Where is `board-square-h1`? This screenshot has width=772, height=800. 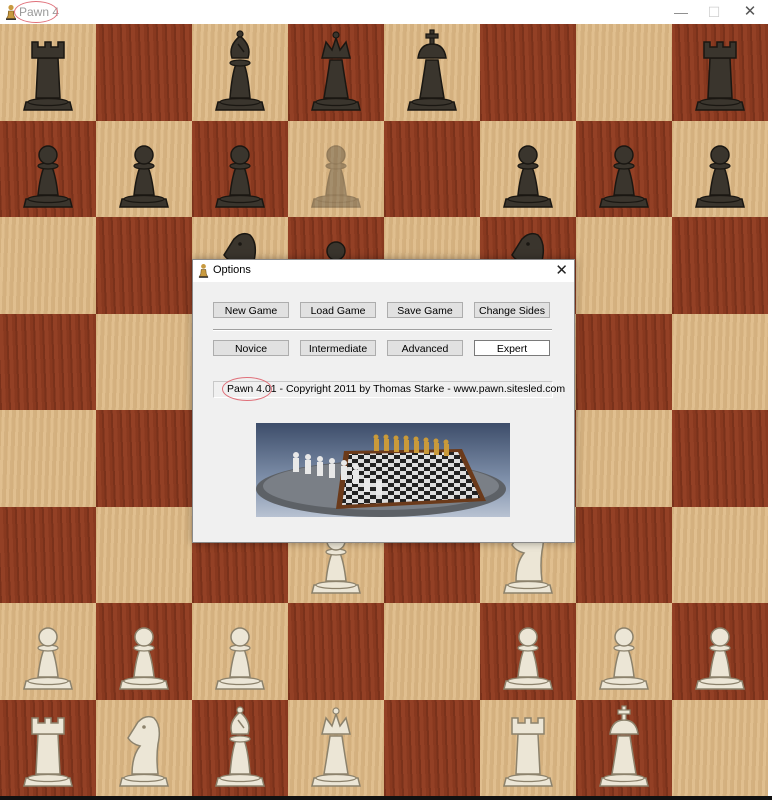
board-square-h1 is located at coordinates (720, 747).